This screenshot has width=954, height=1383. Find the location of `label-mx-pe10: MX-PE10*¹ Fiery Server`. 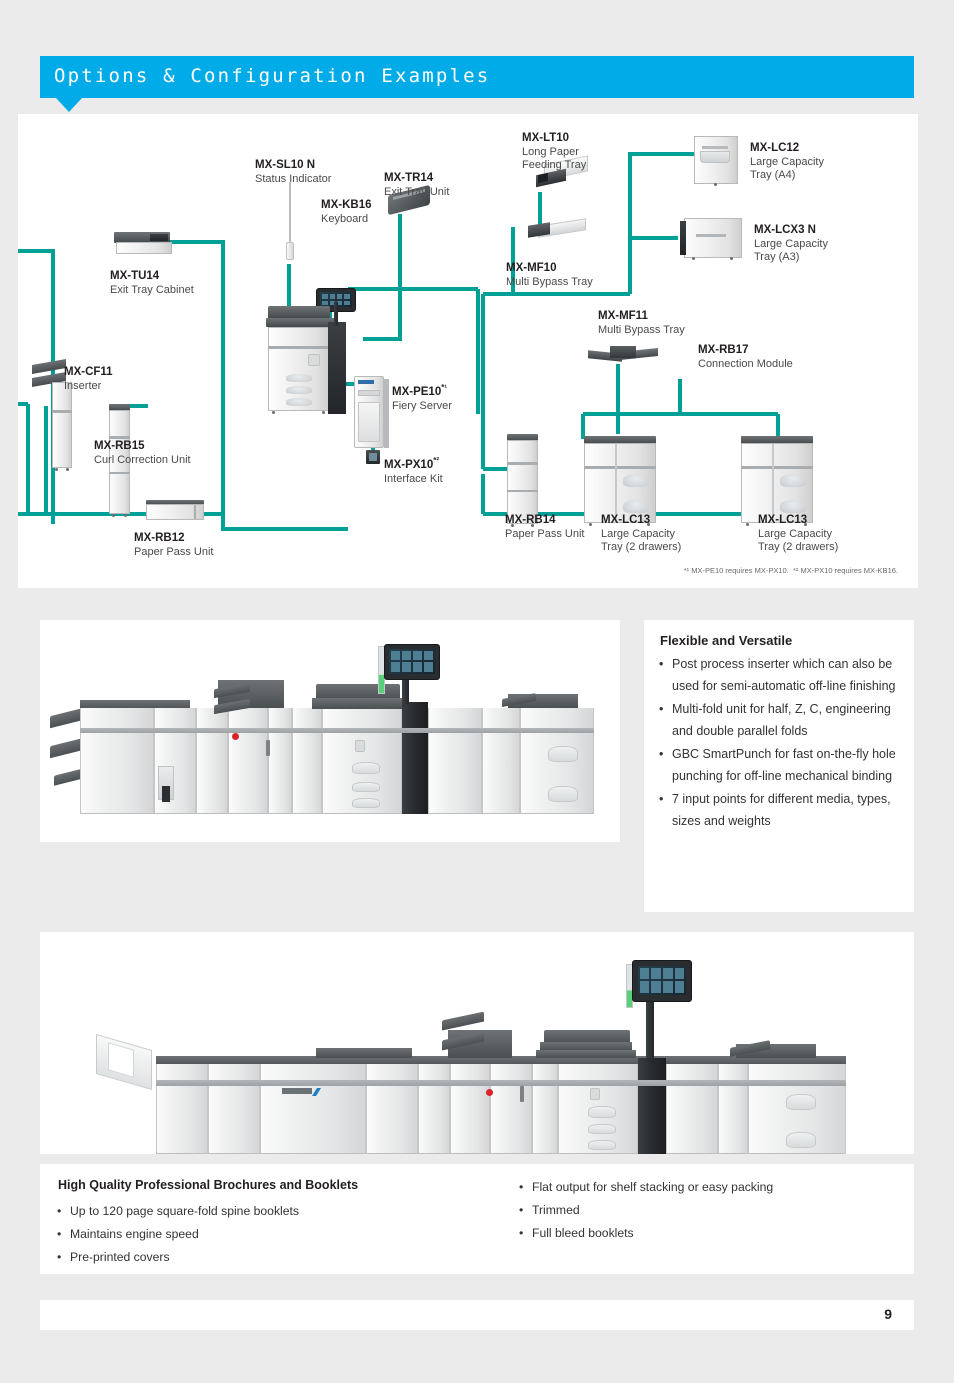

label-mx-pe10: MX-PE10*¹ Fiery Server is located at coordinates (422, 397).